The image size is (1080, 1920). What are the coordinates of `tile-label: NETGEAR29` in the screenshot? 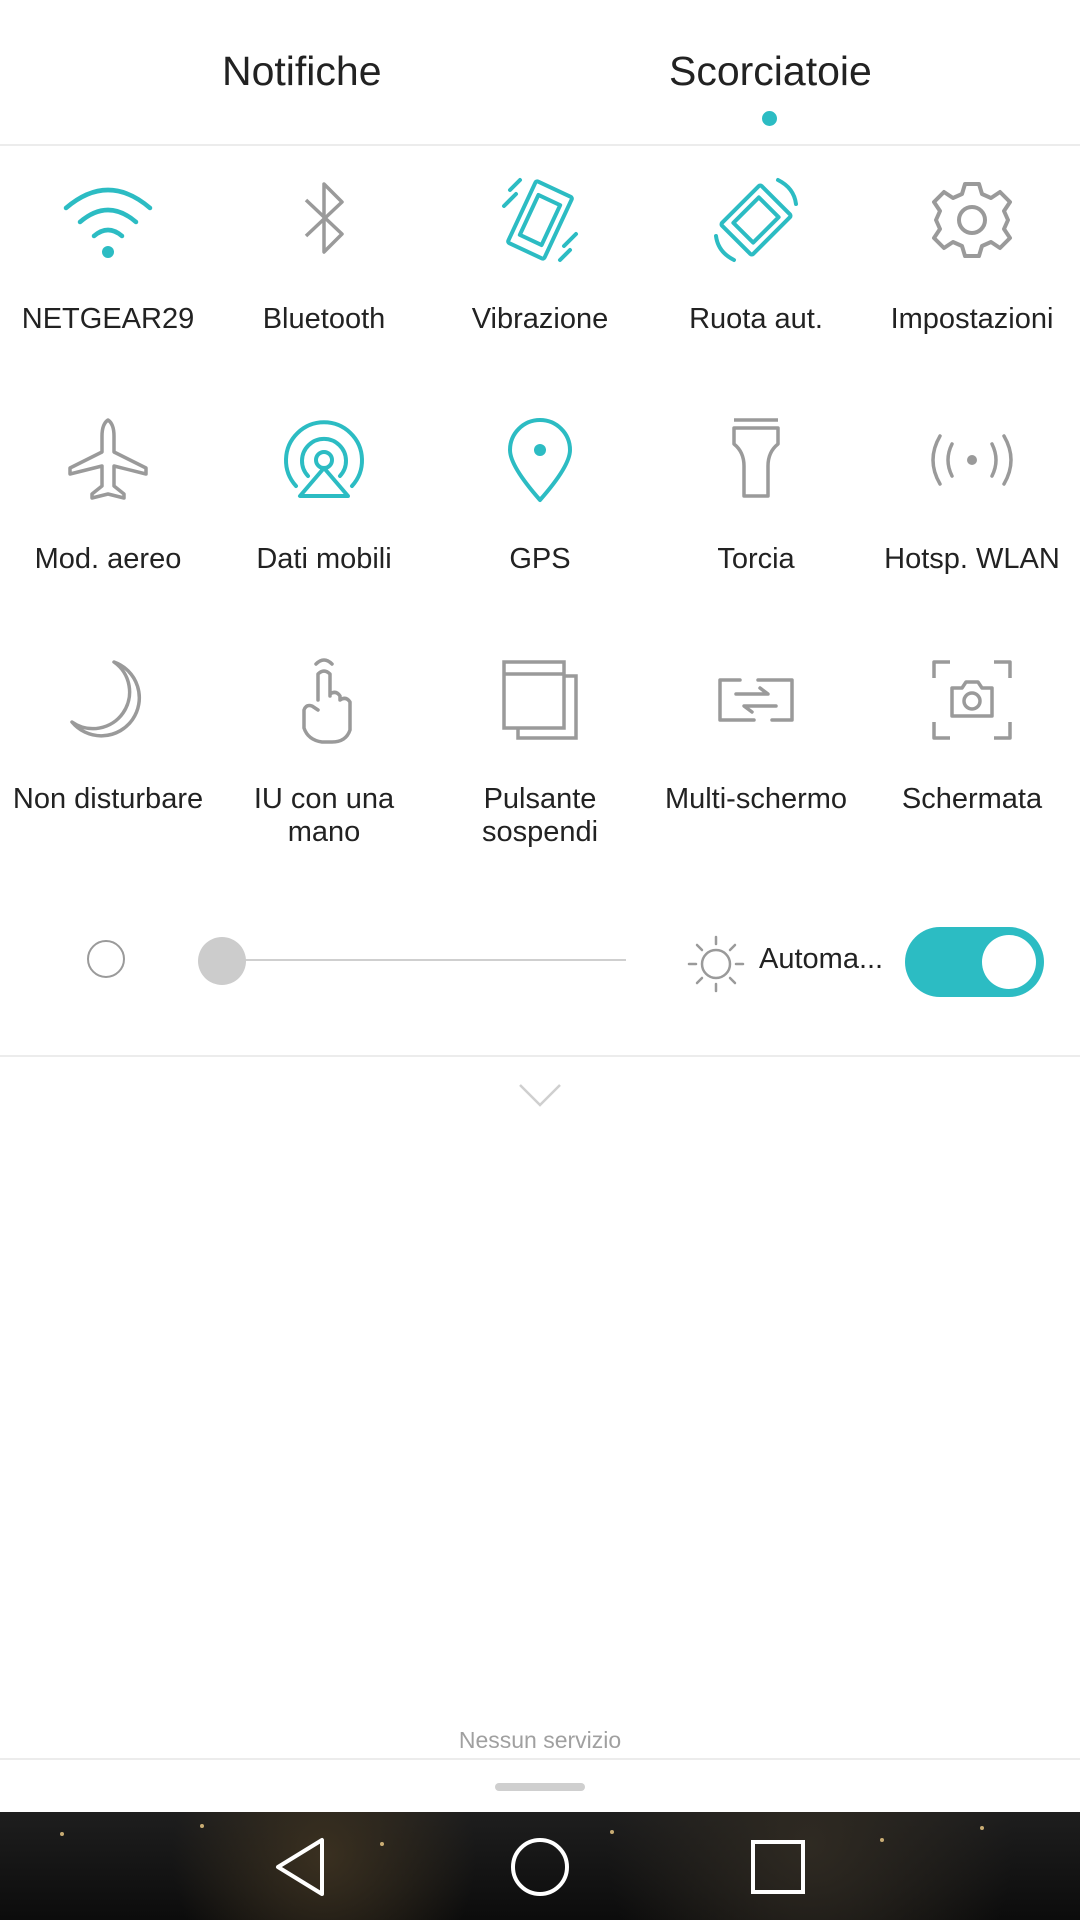 It's located at (108, 319).